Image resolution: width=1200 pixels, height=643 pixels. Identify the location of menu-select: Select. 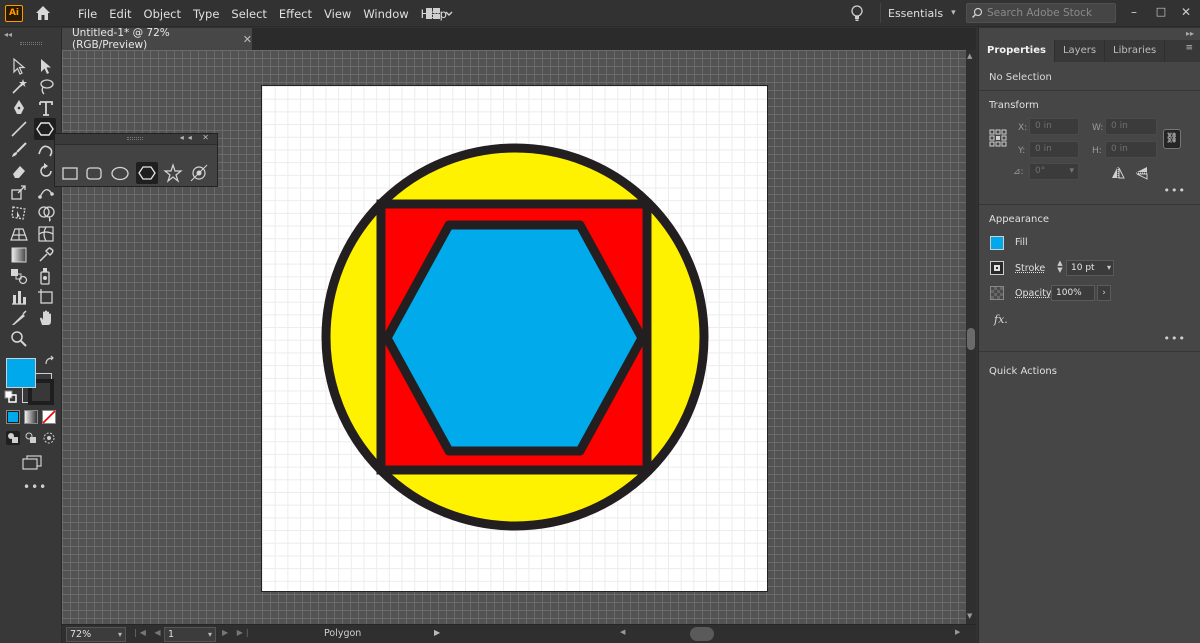
(248, 14).